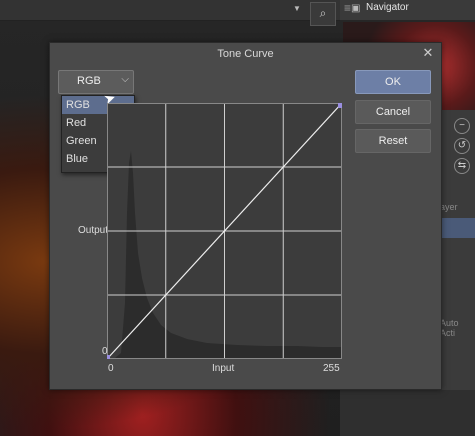 The image size is (475, 436). What do you see at coordinates (111, 368) in the screenshot?
I see `input-min-label: 0` at bounding box center [111, 368].